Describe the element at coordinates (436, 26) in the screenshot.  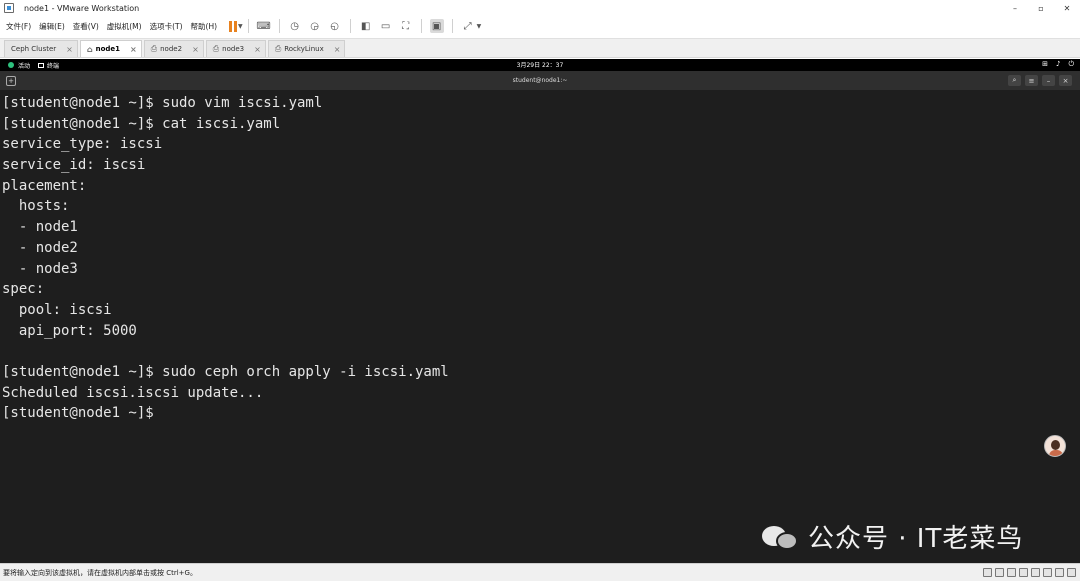
I see `console-view-icon: ▣` at that location.